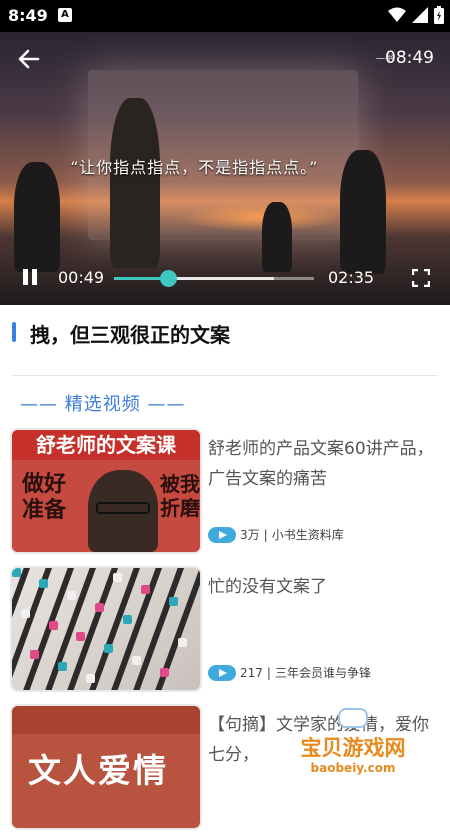 This screenshot has width=450, height=832. What do you see at coordinates (106, 720) in the screenshot?
I see `thumbnail-band` at bounding box center [106, 720].